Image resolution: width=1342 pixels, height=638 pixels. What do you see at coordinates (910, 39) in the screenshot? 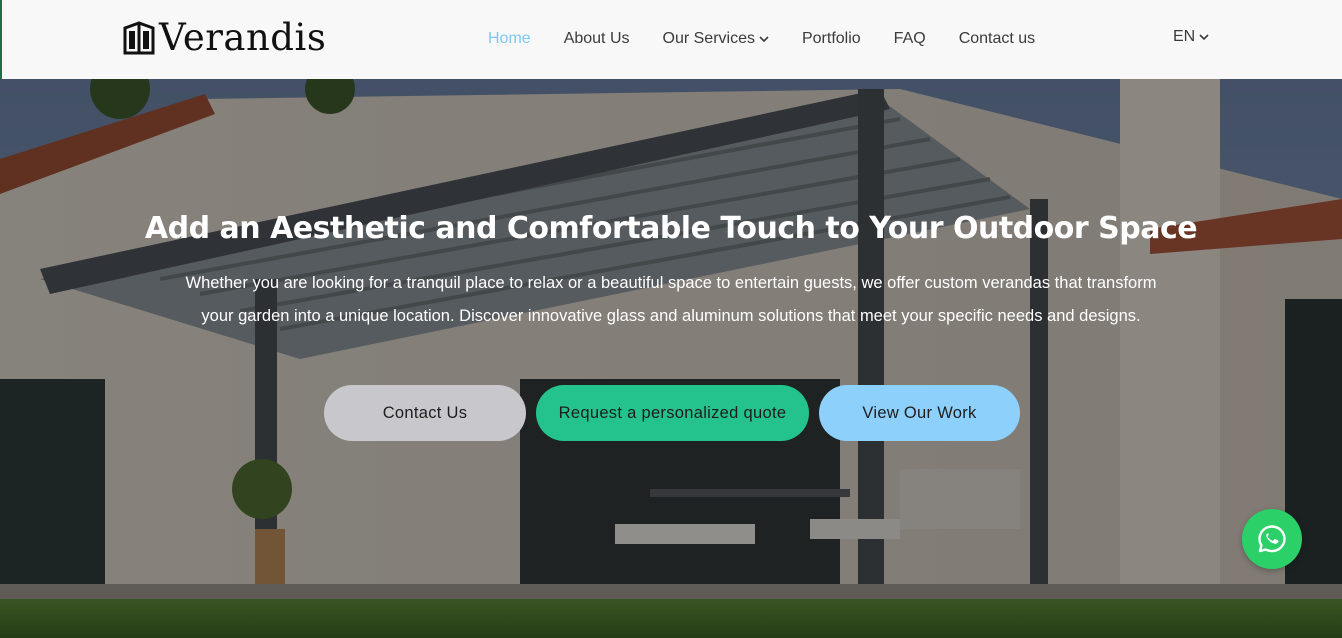
I see `nav-faq: FAQ` at bounding box center [910, 39].